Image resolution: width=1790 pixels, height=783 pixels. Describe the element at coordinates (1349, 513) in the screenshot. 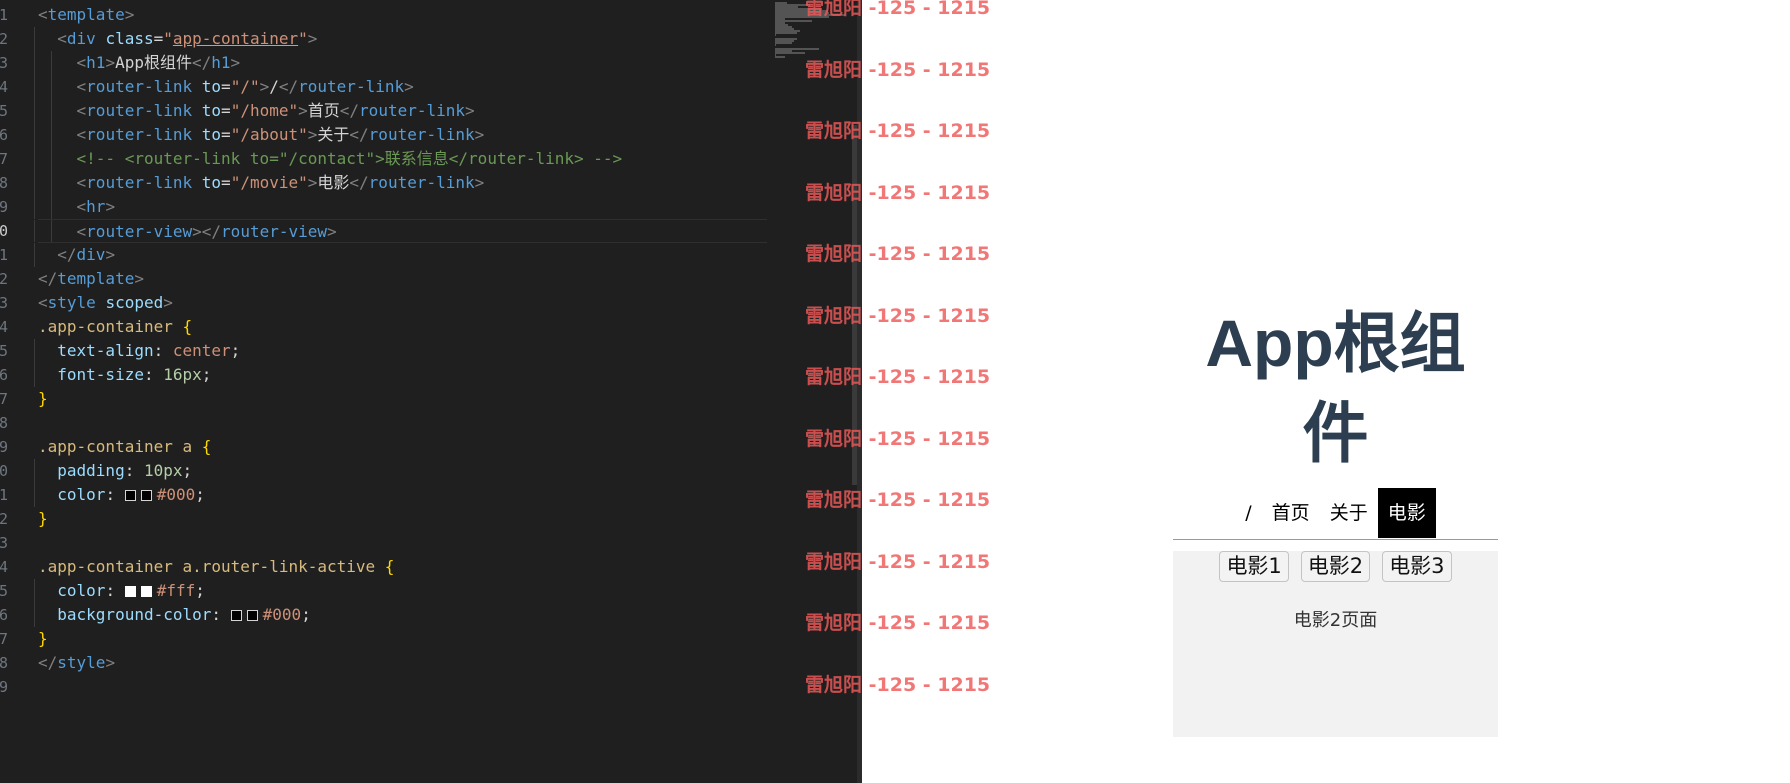

I see `router-link: 关于` at that location.